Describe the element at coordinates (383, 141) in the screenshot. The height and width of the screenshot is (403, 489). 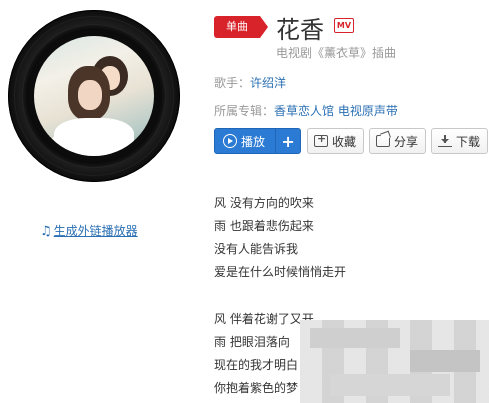
I see `share-icon` at that location.